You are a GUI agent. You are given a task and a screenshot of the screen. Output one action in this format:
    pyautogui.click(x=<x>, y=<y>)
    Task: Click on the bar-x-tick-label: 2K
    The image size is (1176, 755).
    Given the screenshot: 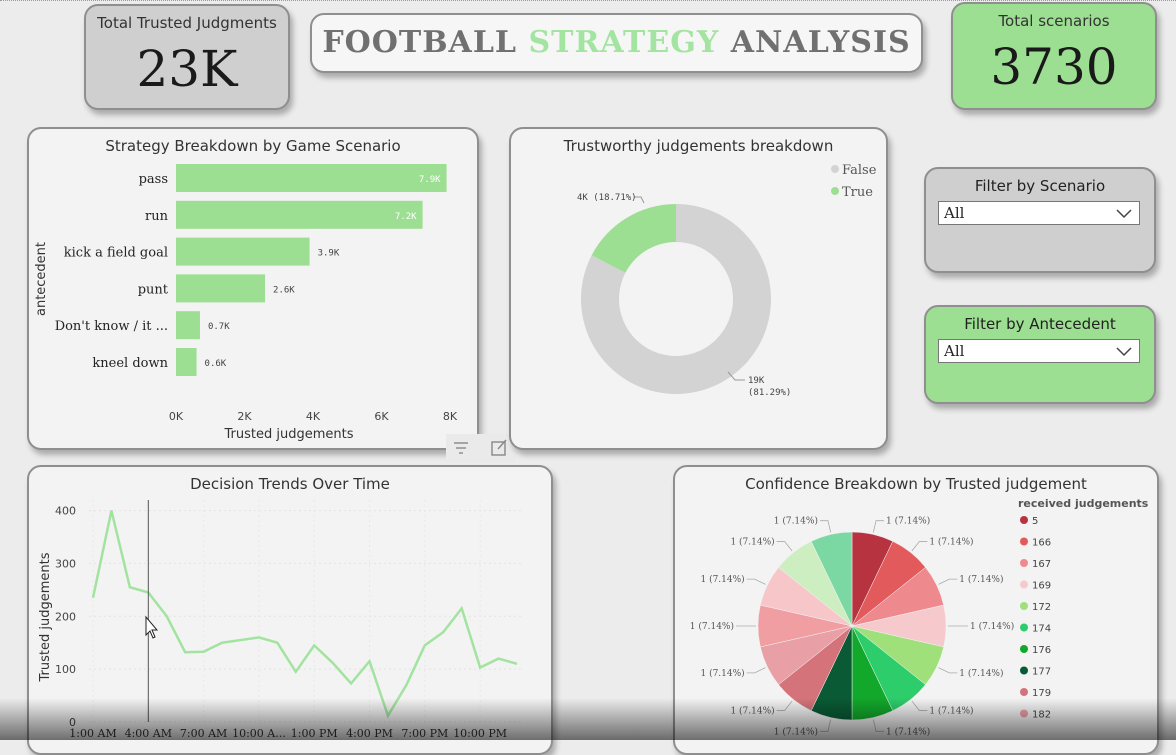 What is the action you would take?
    pyautogui.click(x=244, y=416)
    